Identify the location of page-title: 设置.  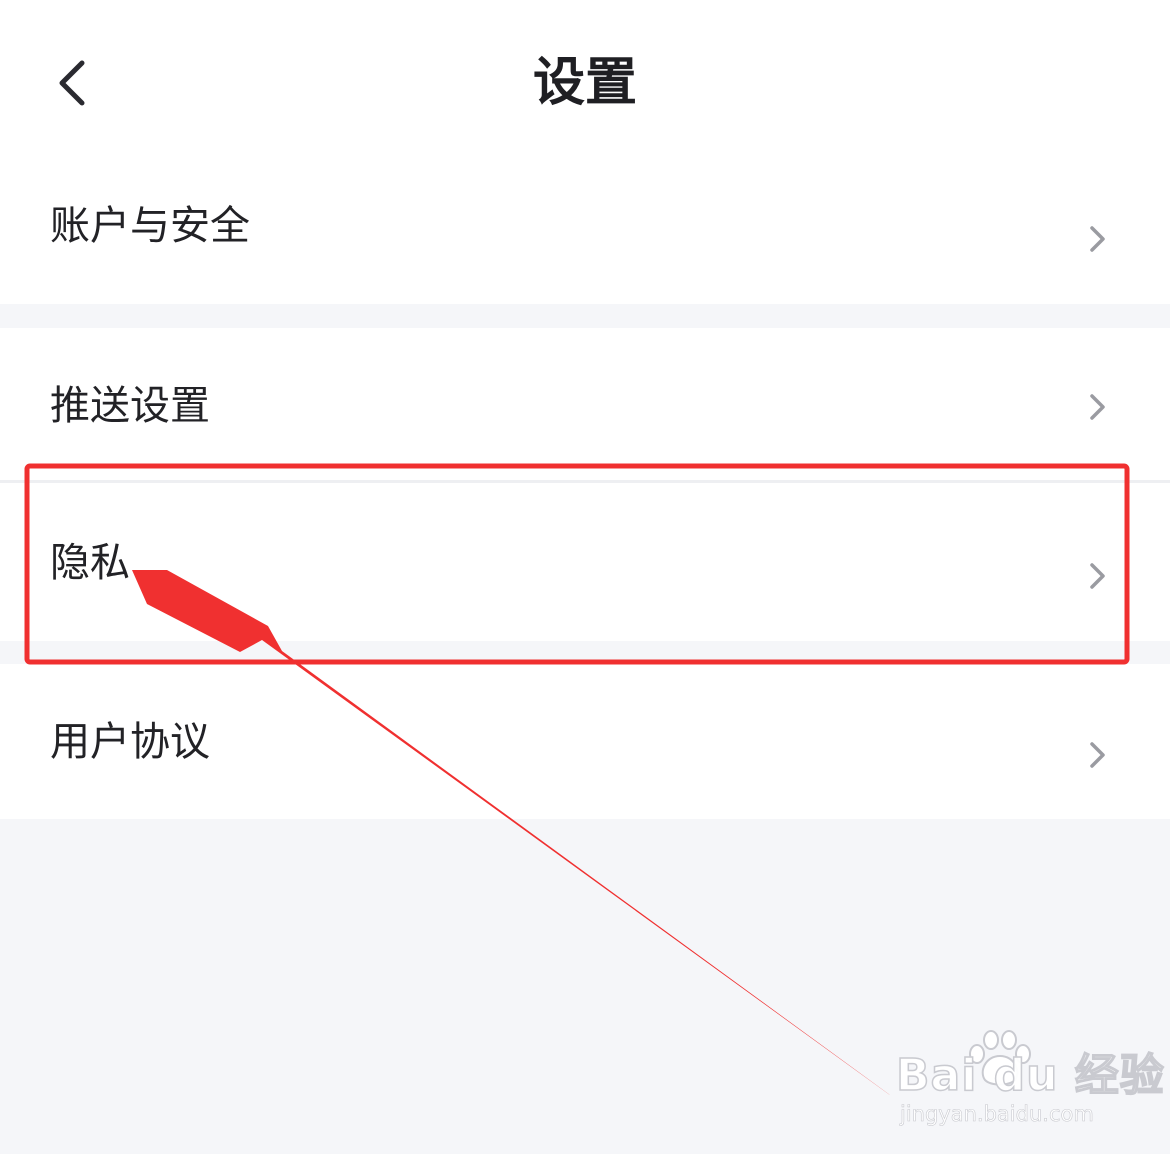
(584, 83).